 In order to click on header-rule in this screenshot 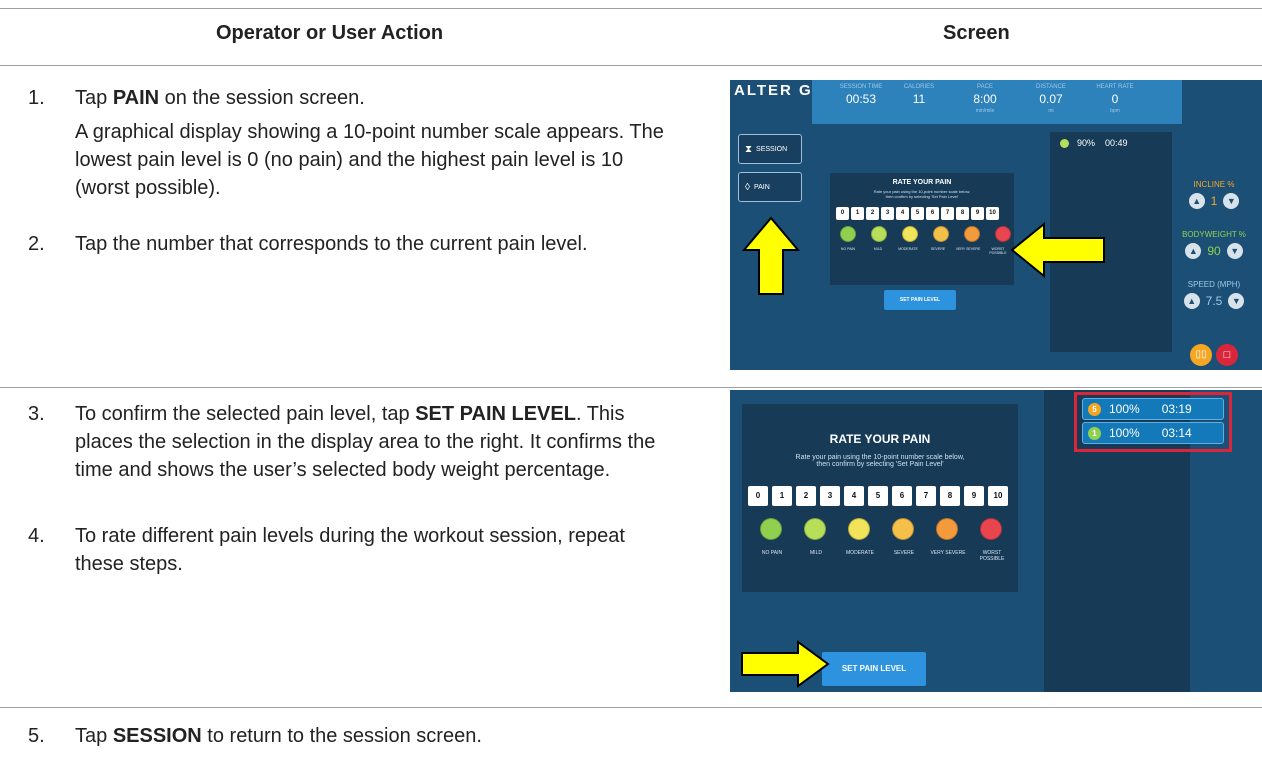, I will do `click(631, 65)`.